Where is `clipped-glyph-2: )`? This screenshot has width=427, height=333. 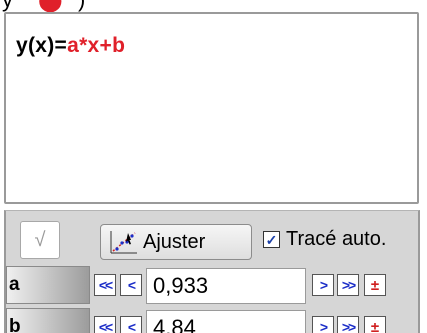 clipped-glyph-2: ) is located at coordinates (81, 6).